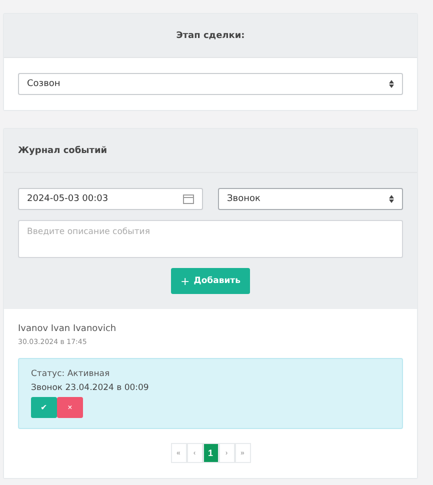  Describe the element at coordinates (71, 374) in the screenshot. I see `event-status: Статус: Активная` at that location.